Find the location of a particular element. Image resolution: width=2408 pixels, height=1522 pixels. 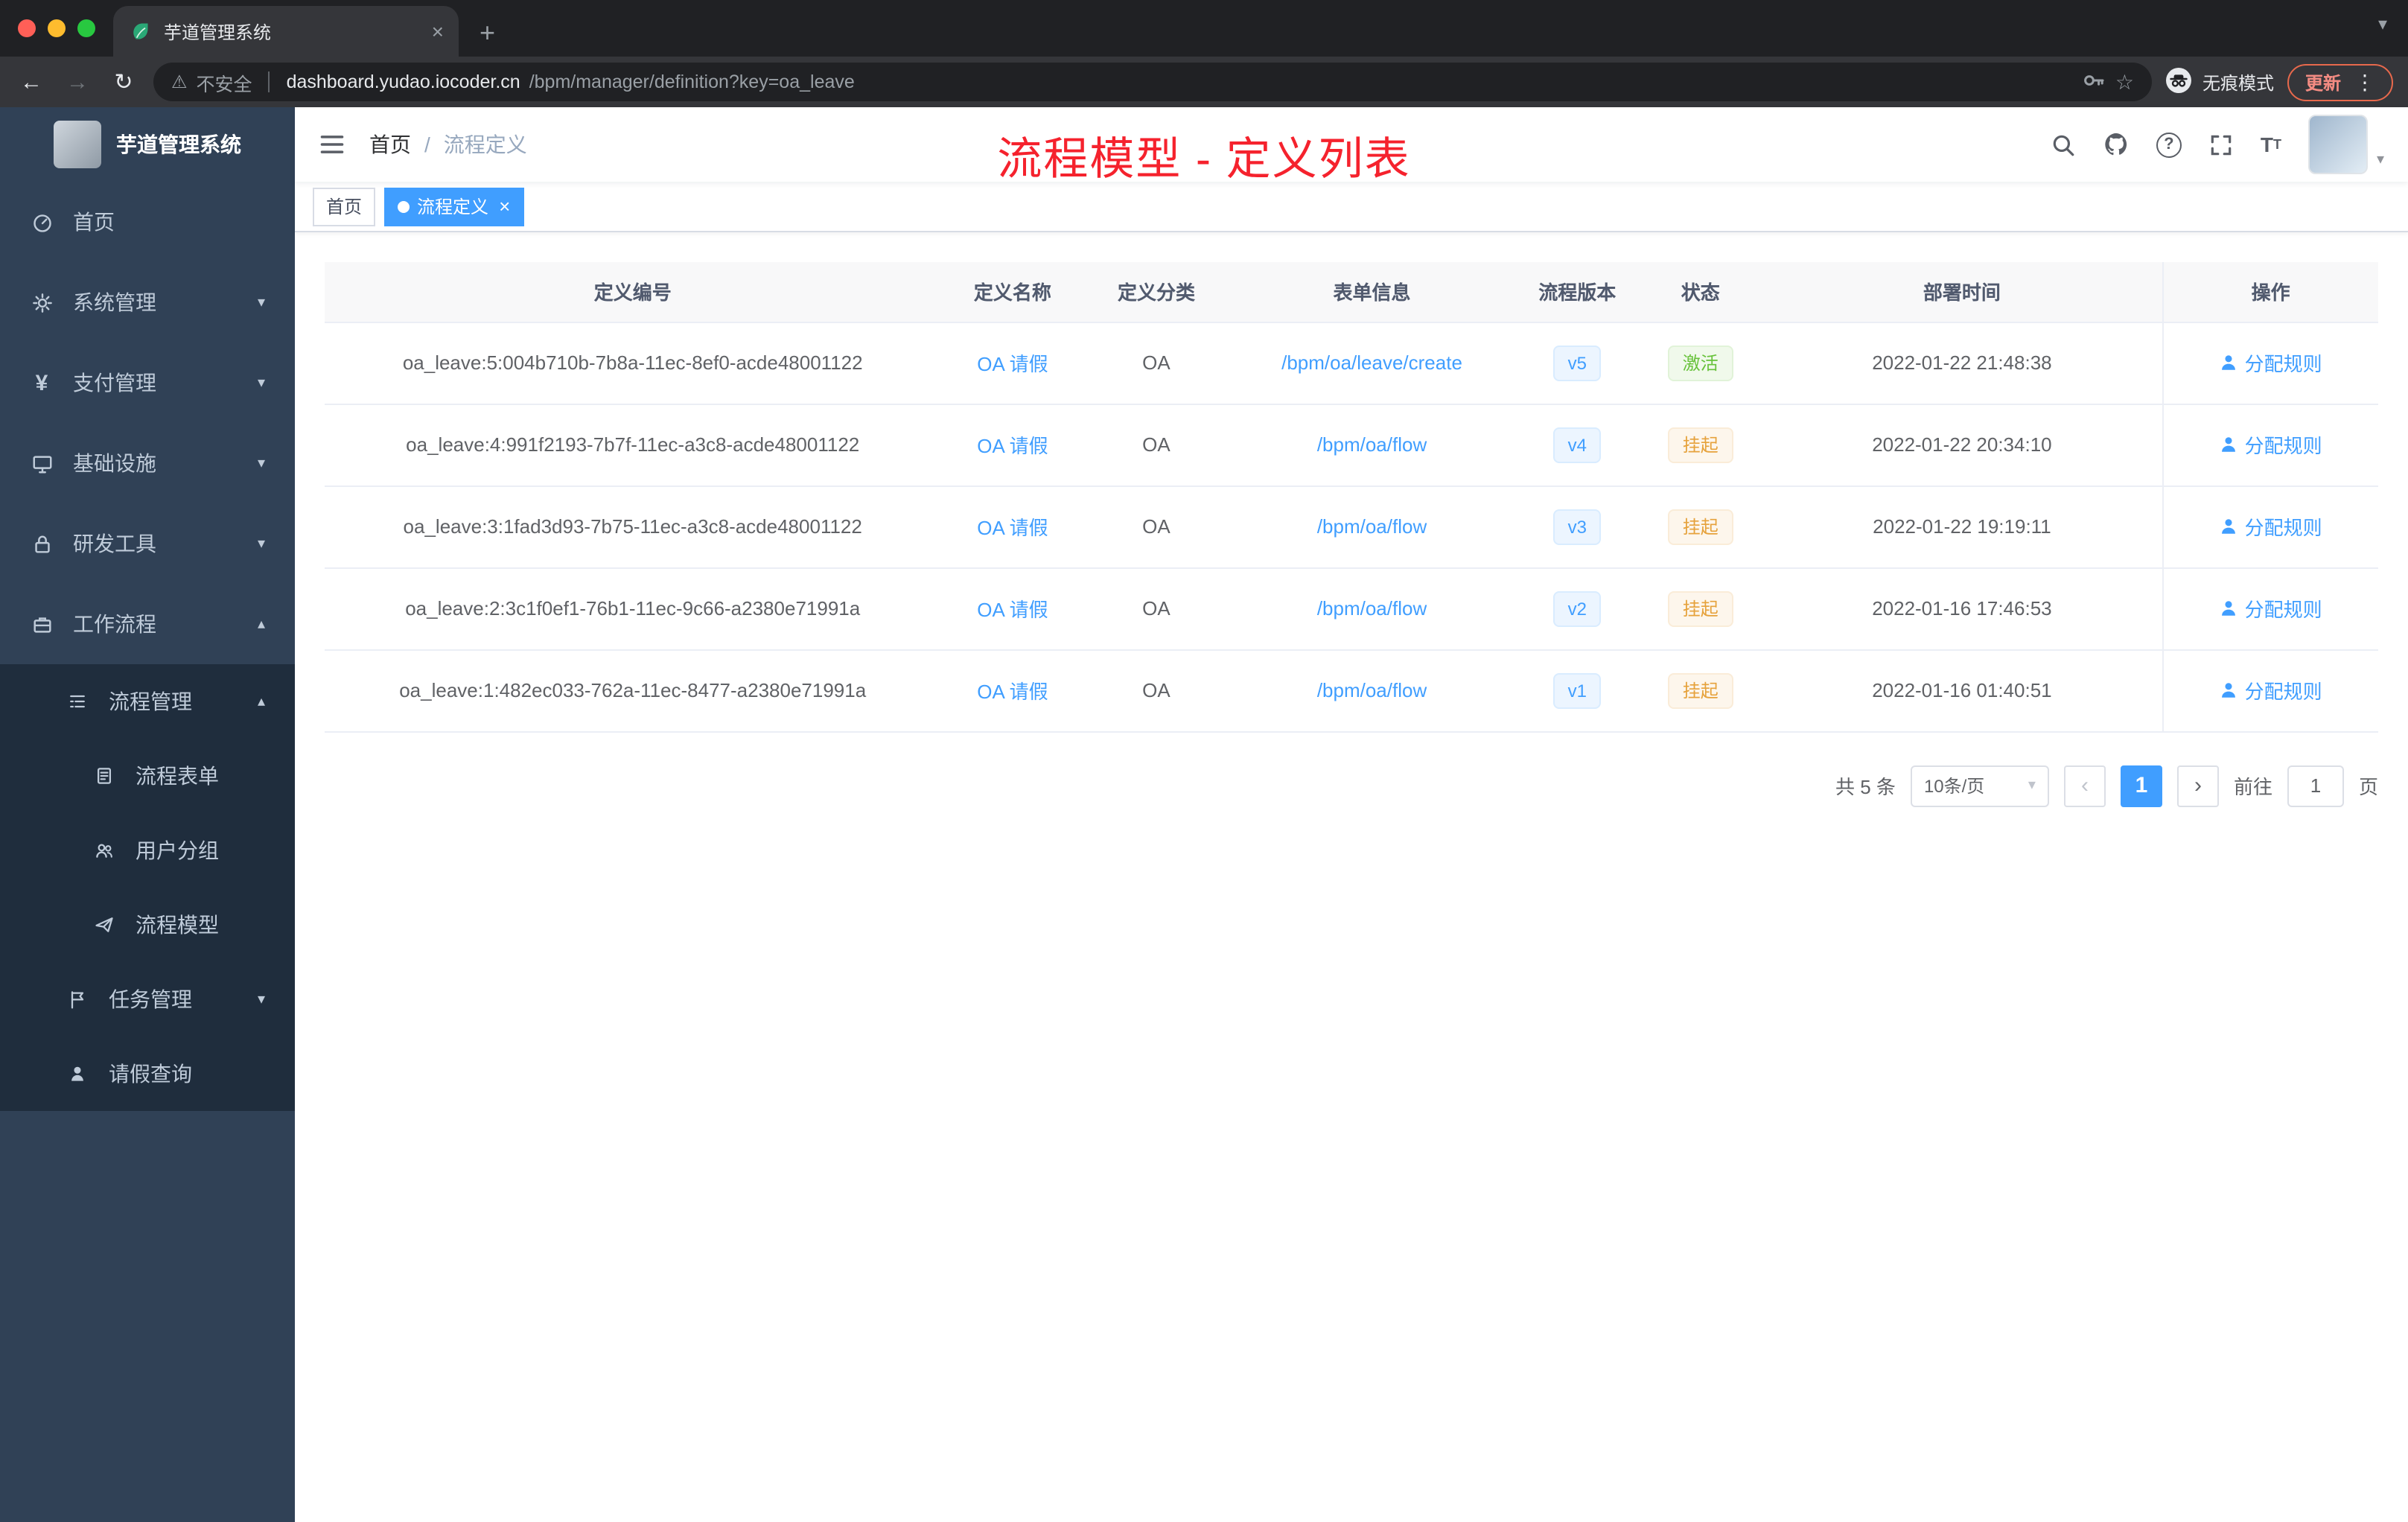

forward-button: → is located at coordinates (77, 82).